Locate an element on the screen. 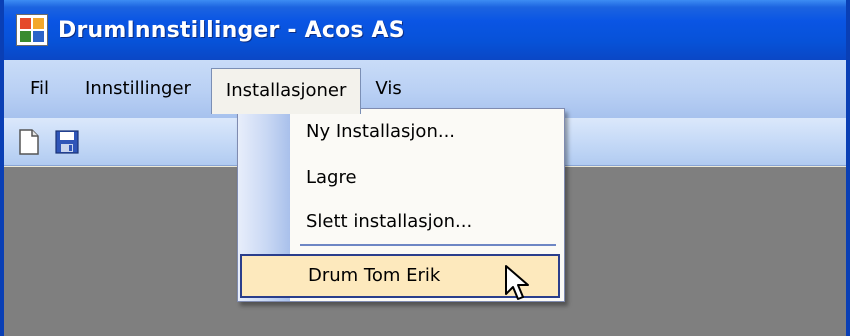 This screenshot has height=336, width=850. app-icon is located at coordinates (32, 30).